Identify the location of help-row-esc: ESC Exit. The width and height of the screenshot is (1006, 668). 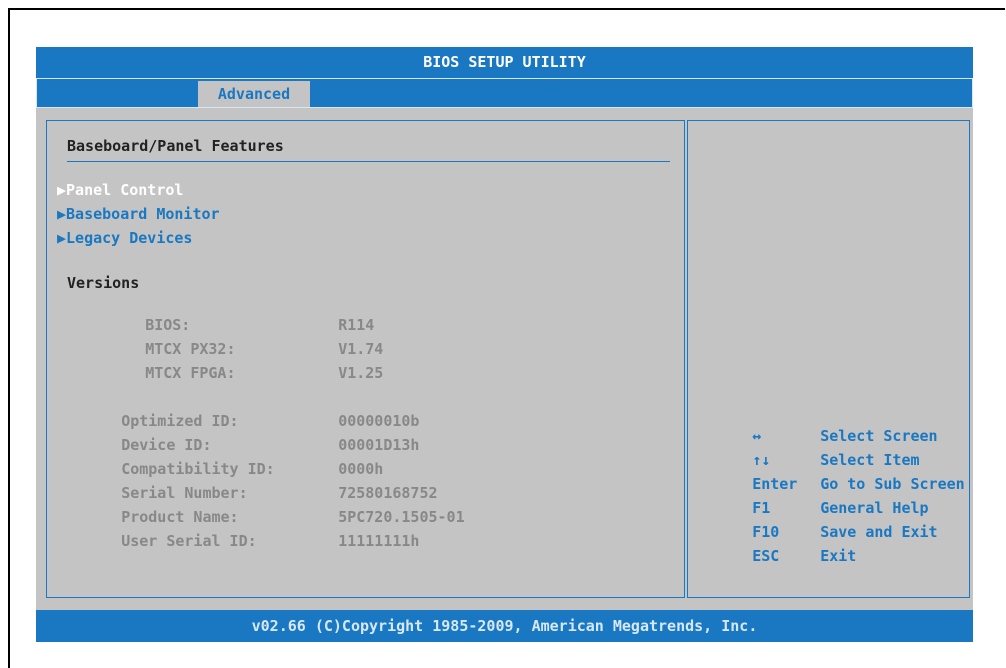
(777, 556).